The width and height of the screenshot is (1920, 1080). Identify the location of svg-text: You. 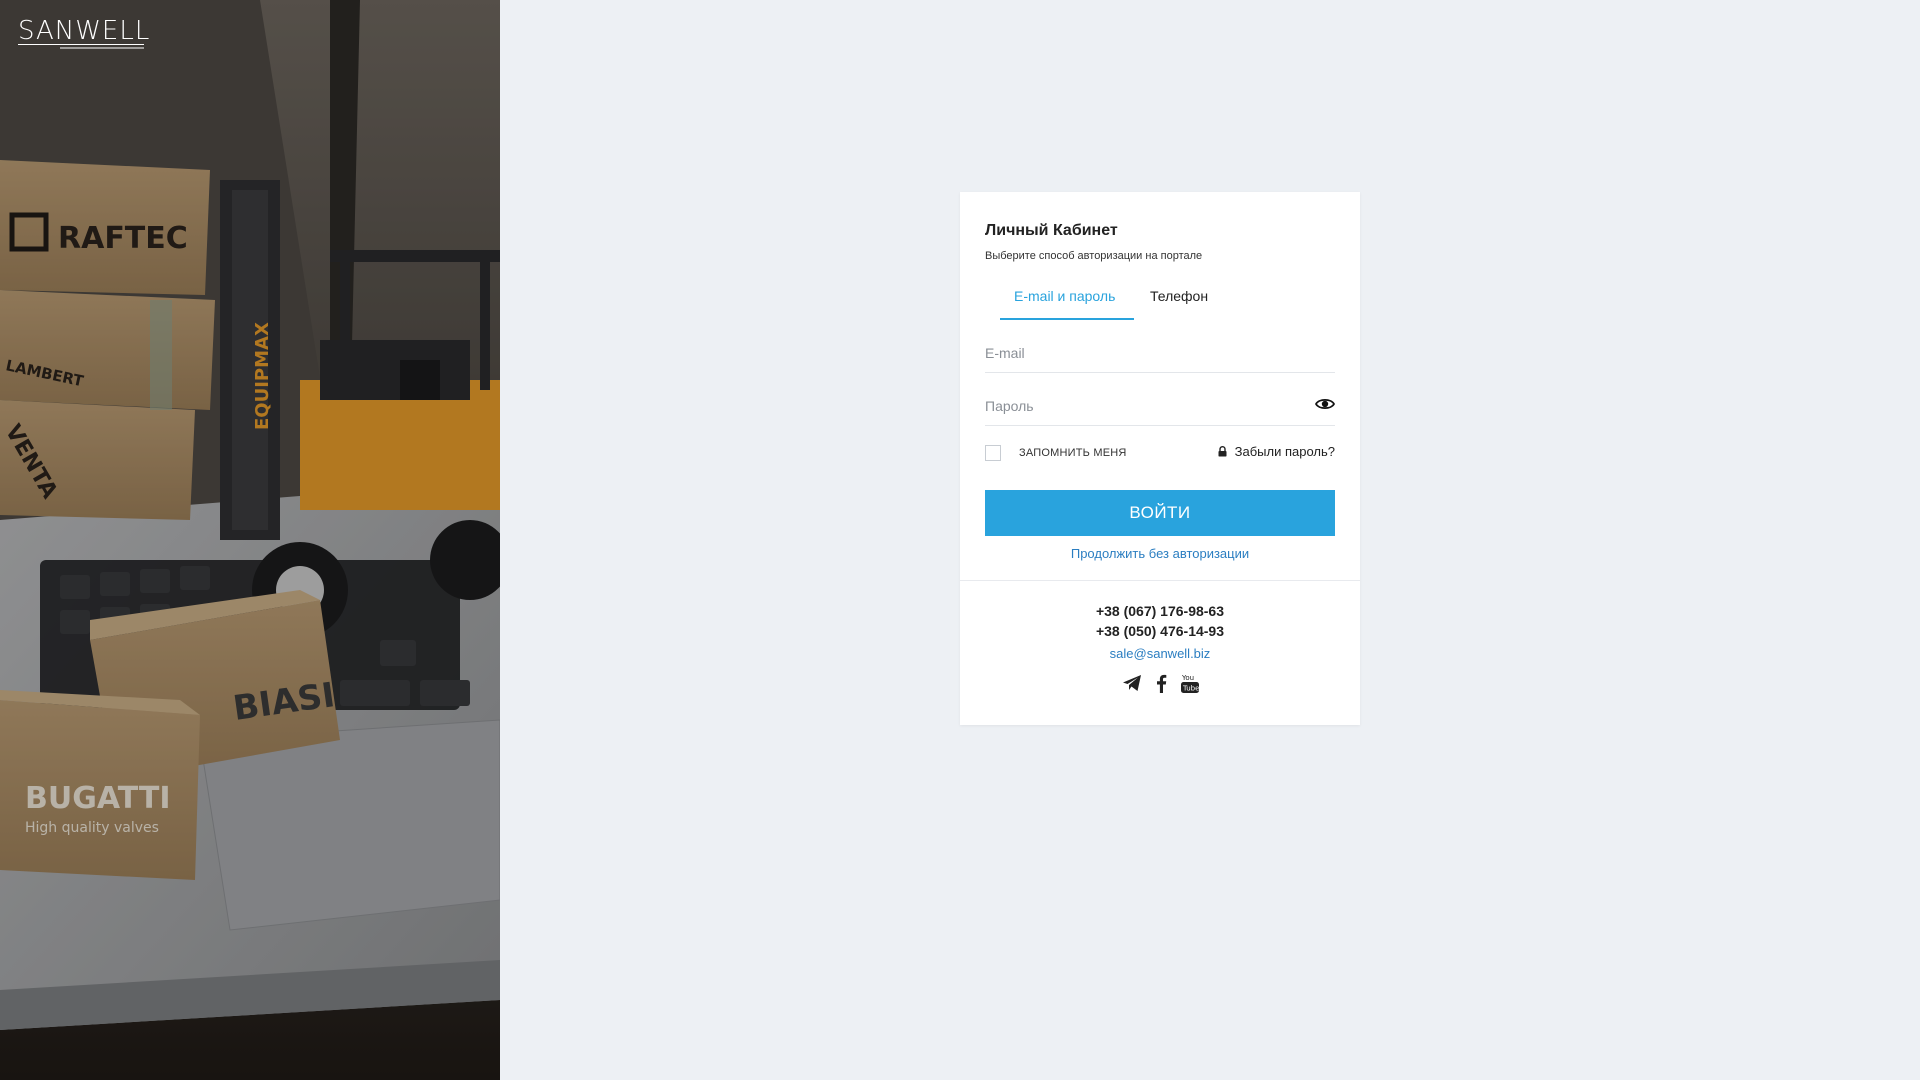
(1187, 678).